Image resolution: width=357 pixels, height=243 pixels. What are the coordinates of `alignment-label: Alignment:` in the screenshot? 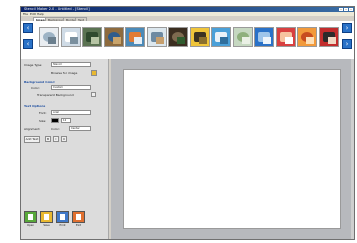 It's located at (32, 129).